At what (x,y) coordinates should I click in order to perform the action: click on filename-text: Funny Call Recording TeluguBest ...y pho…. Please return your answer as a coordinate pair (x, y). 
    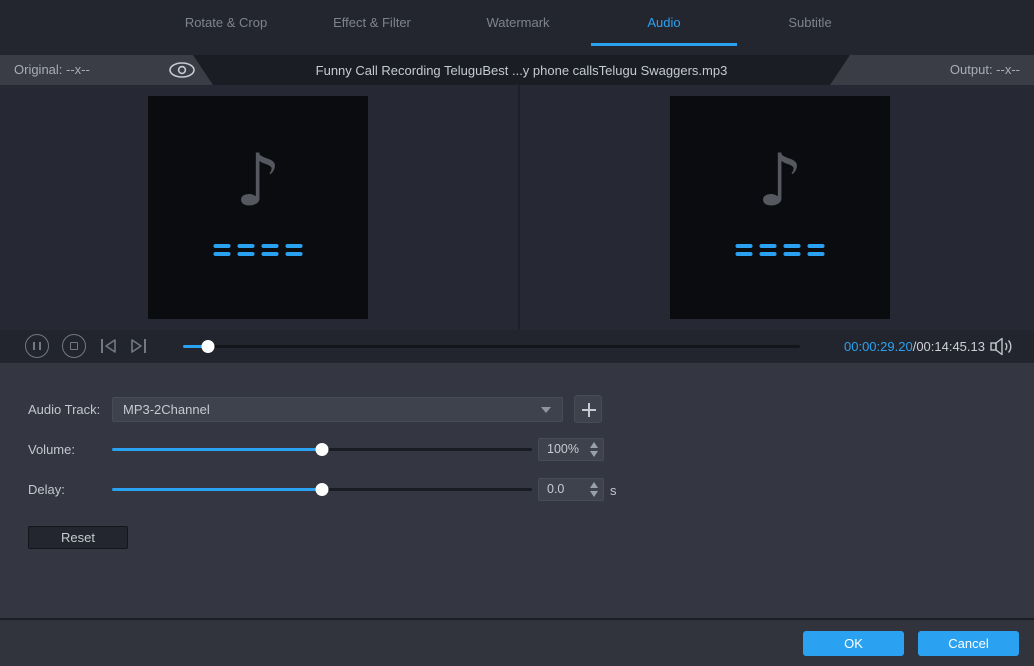
    Looking at the image, I should click on (521, 70).